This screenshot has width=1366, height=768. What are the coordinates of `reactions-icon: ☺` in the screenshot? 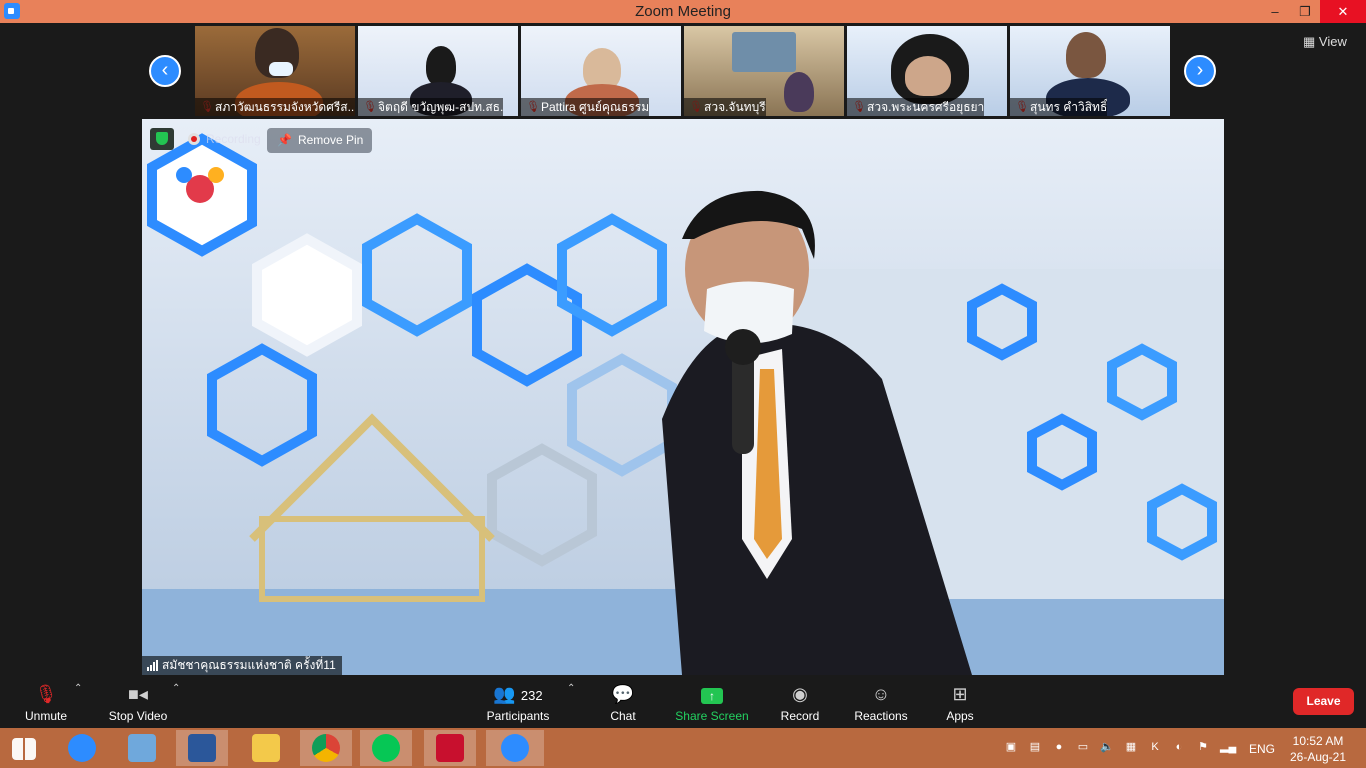 It's located at (881, 694).